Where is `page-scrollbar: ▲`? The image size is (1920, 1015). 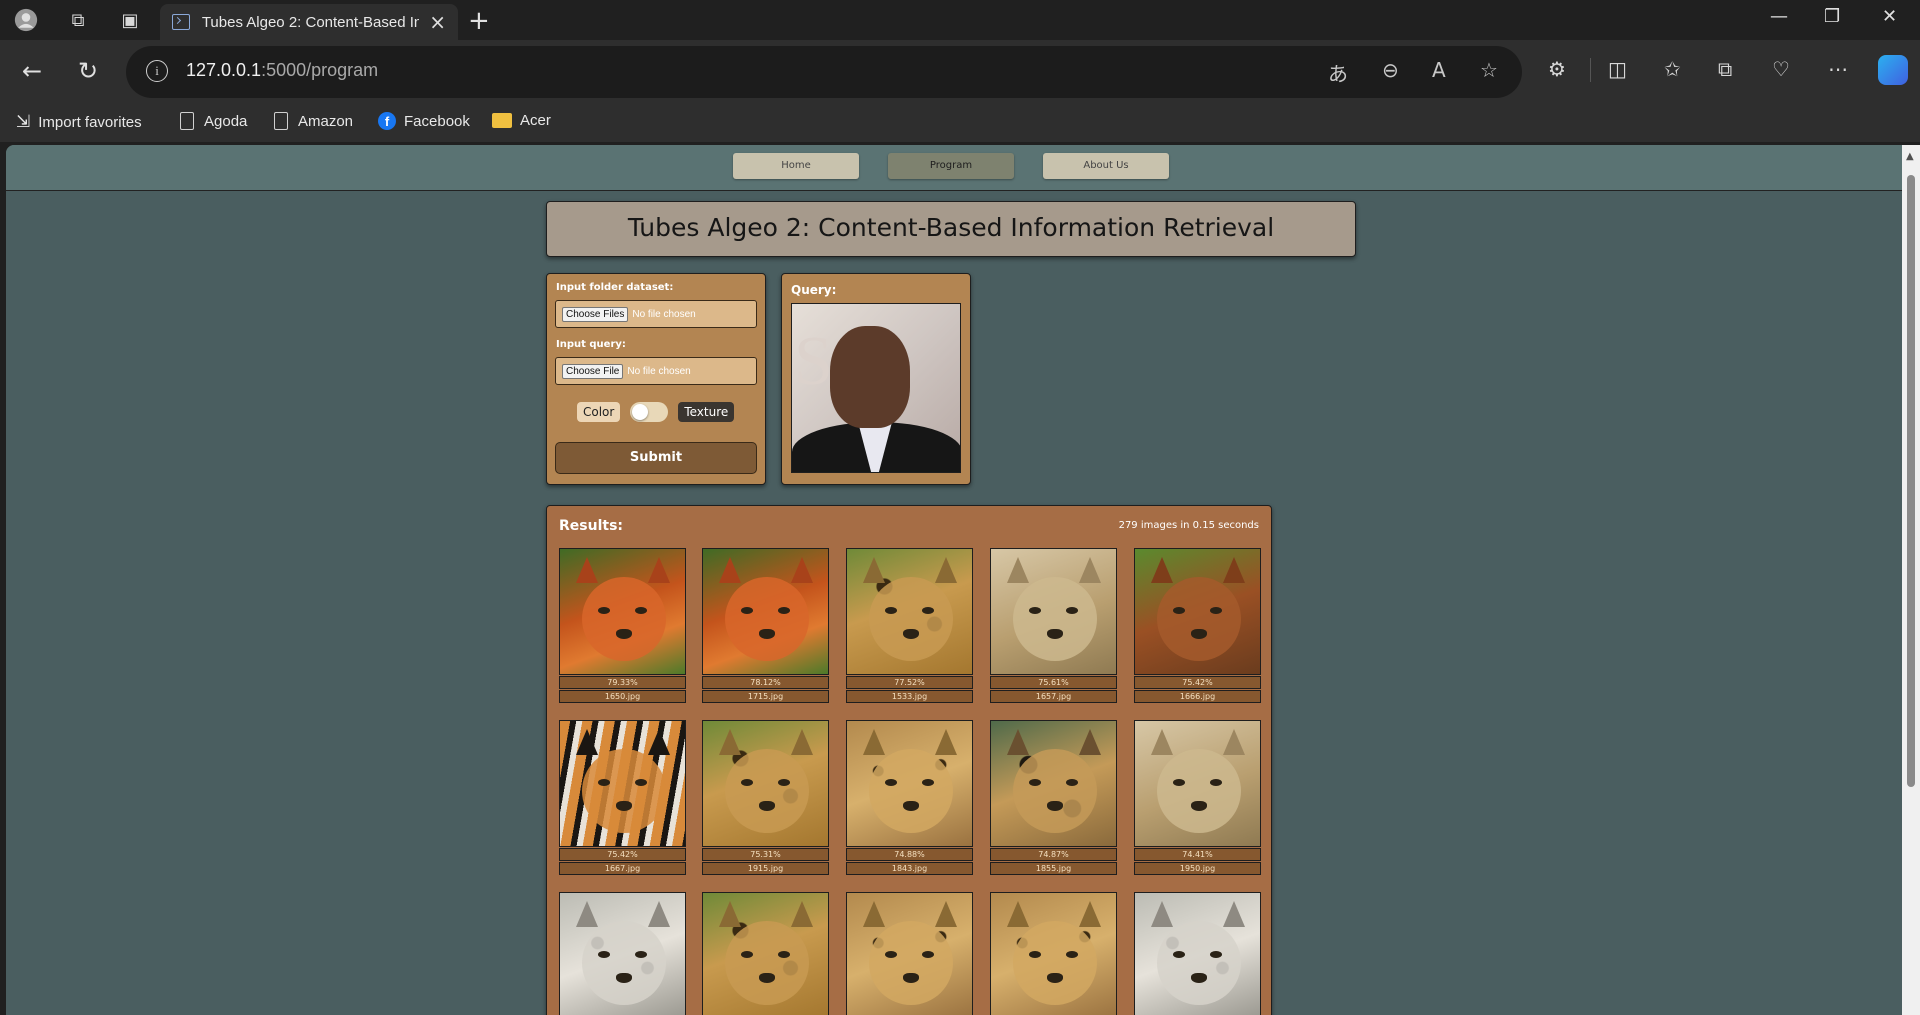 page-scrollbar: ▲ is located at coordinates (1911, 580).